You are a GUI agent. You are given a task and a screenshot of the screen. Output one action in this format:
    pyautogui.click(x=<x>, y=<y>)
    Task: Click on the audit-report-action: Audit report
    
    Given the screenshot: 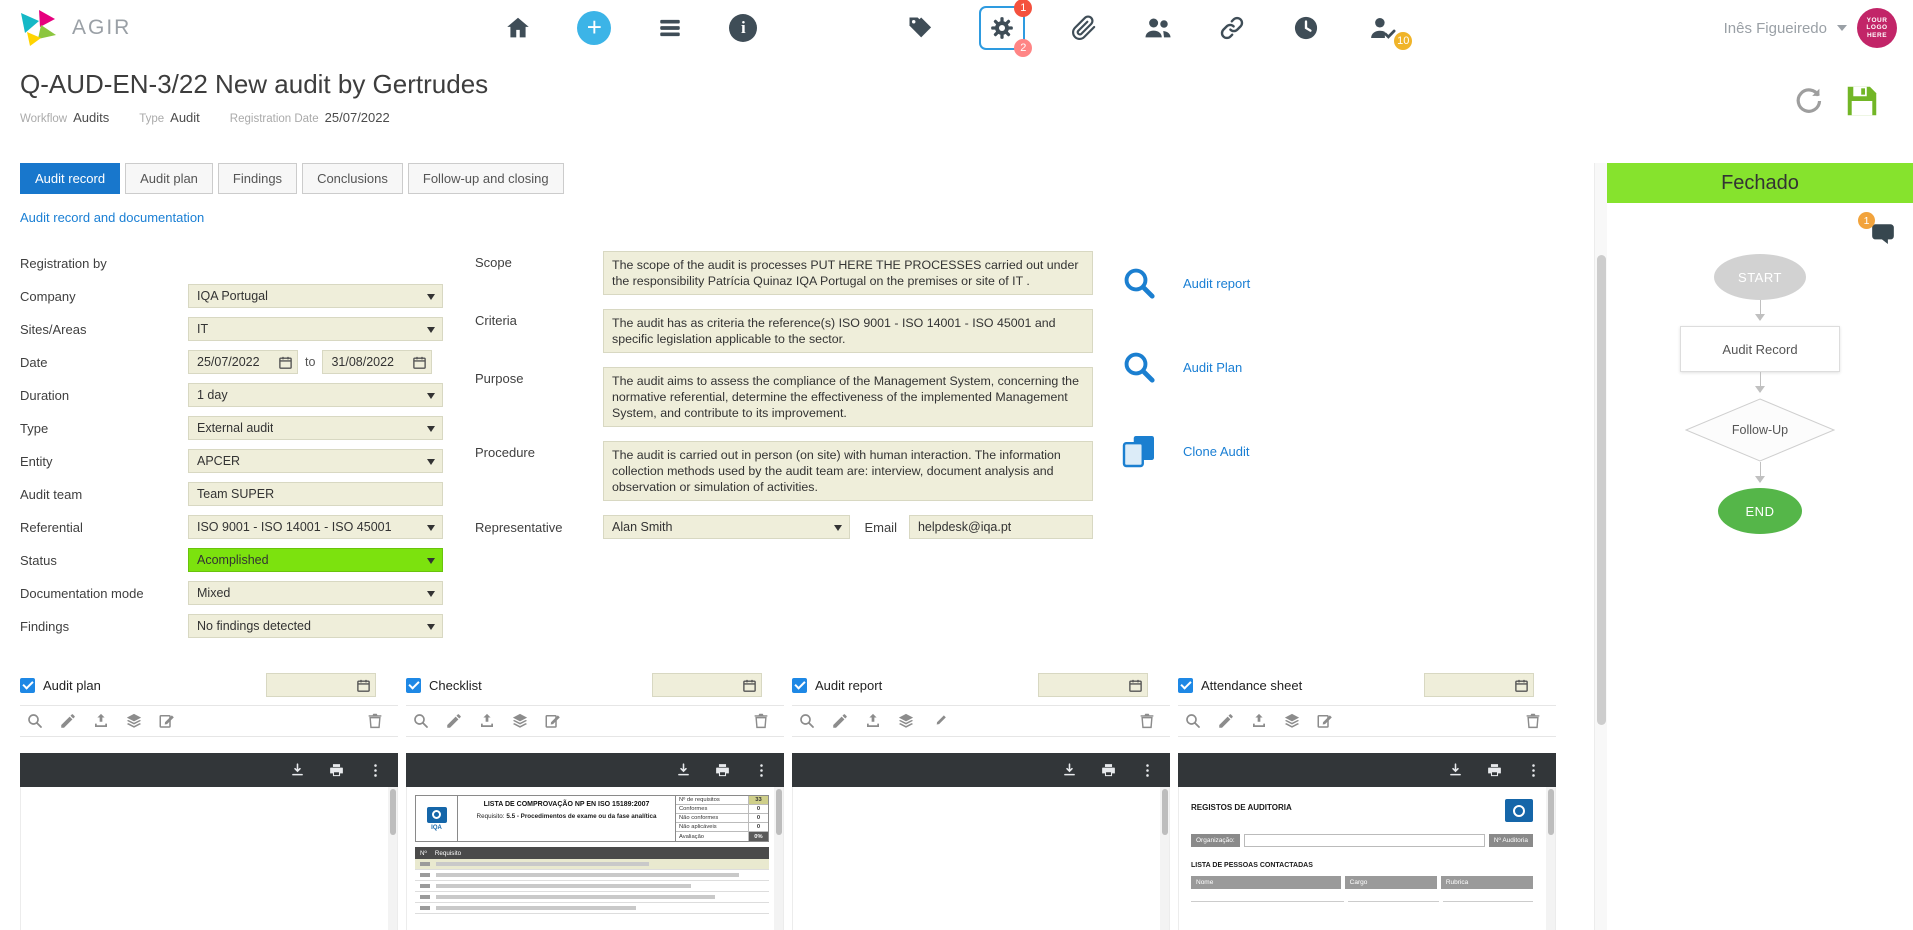 What is the action you would take?
    pyautogui.click(x=1185, y=283)
    